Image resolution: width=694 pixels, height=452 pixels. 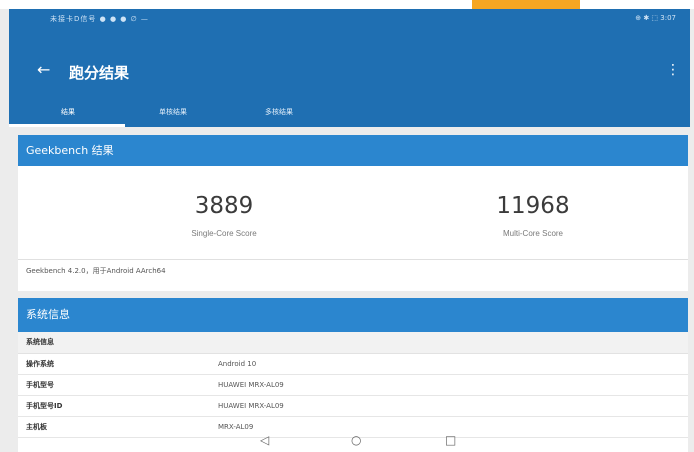 I want to click on back-arrow-icon: ←, so click(x=46, y=70).